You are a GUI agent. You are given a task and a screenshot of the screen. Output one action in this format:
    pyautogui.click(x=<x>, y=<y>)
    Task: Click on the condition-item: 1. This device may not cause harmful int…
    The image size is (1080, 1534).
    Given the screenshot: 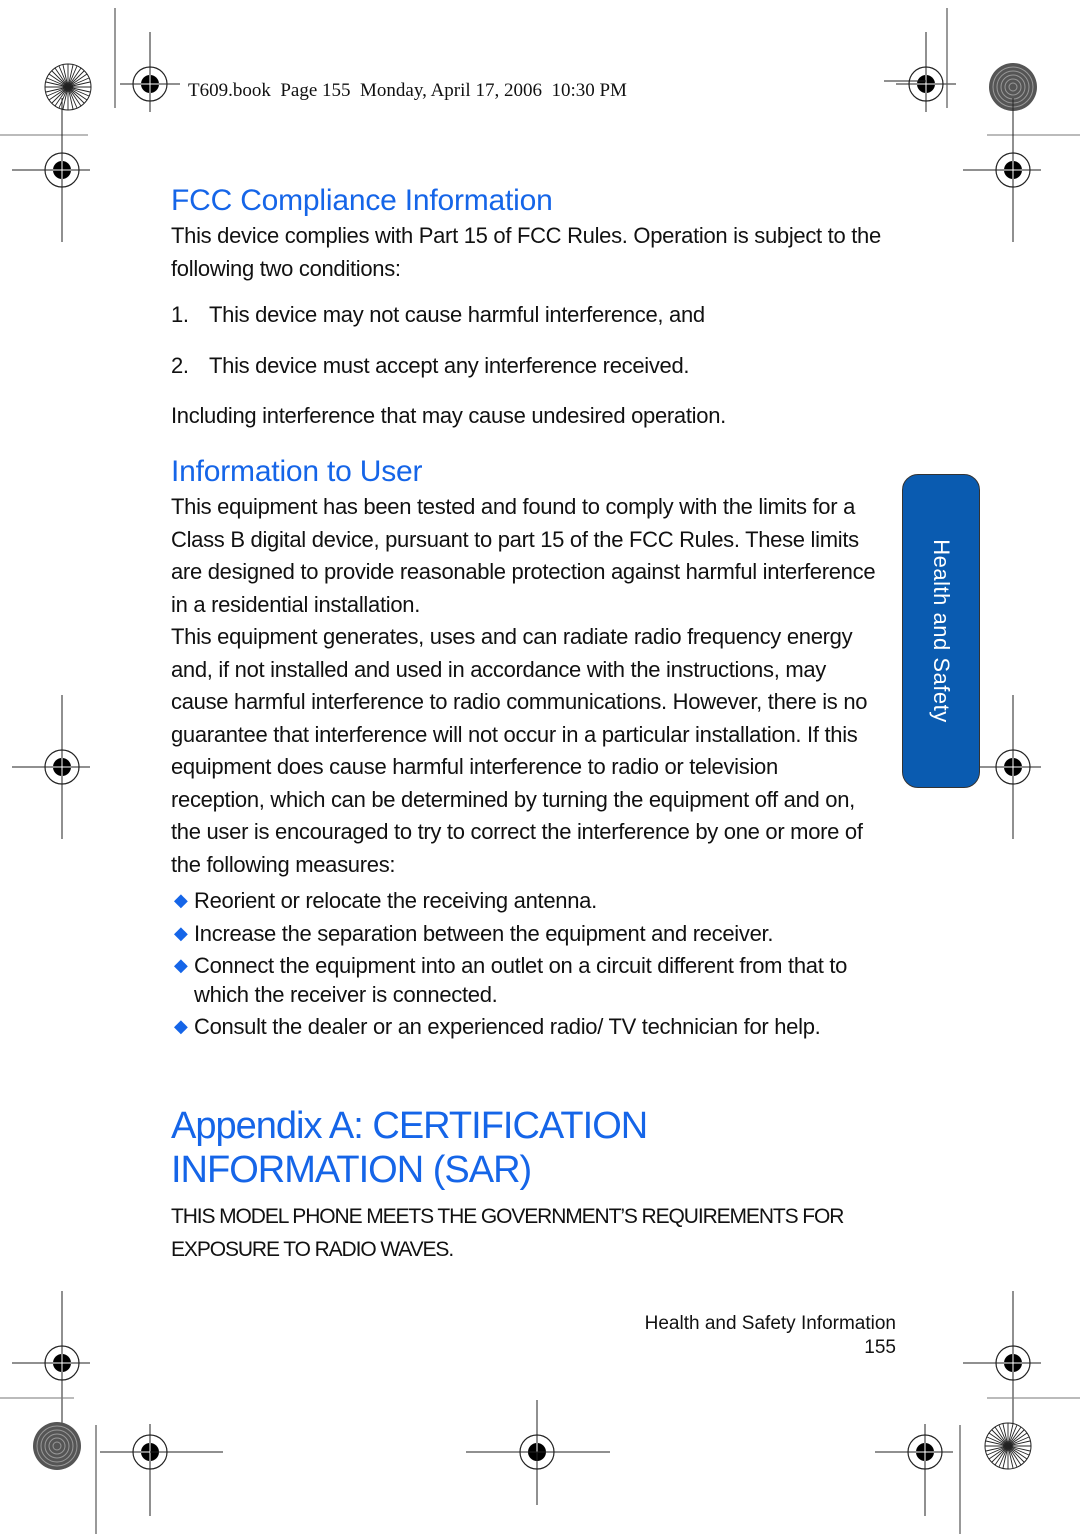 What is the action you would take?
    pyautogui.click(x=531, y=315)
    